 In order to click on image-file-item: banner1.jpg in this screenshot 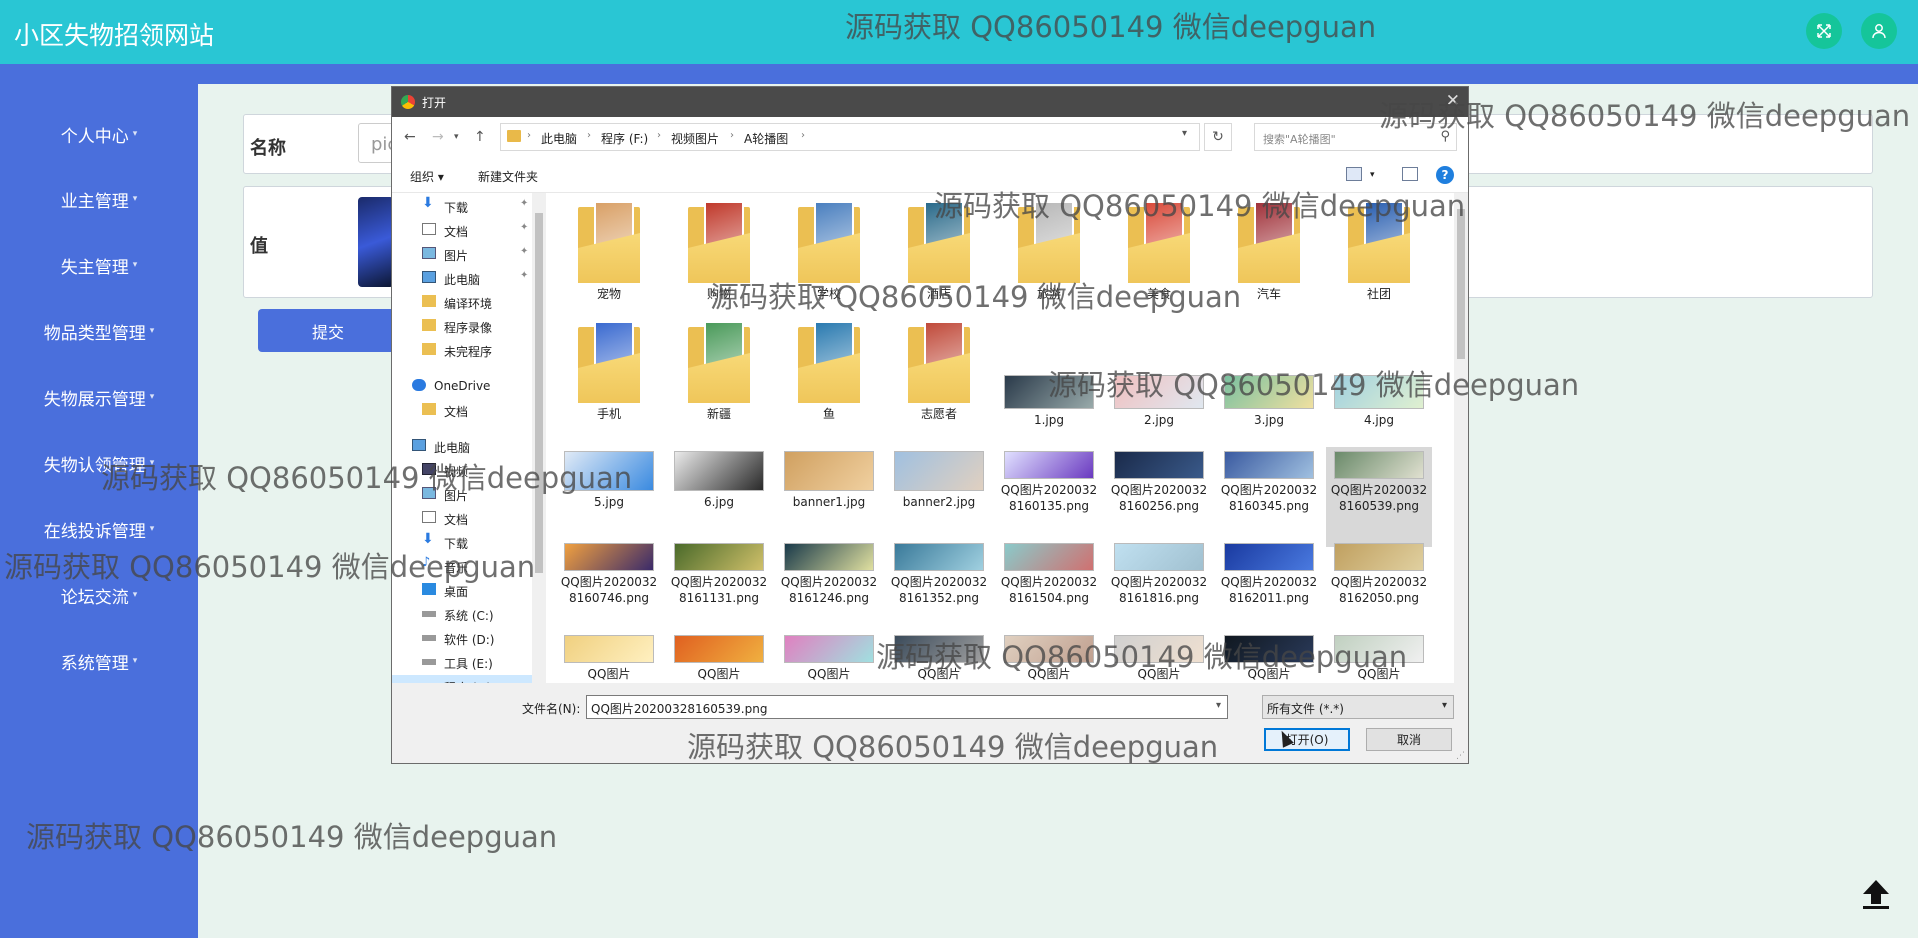, I will do `click(829, 478)`.